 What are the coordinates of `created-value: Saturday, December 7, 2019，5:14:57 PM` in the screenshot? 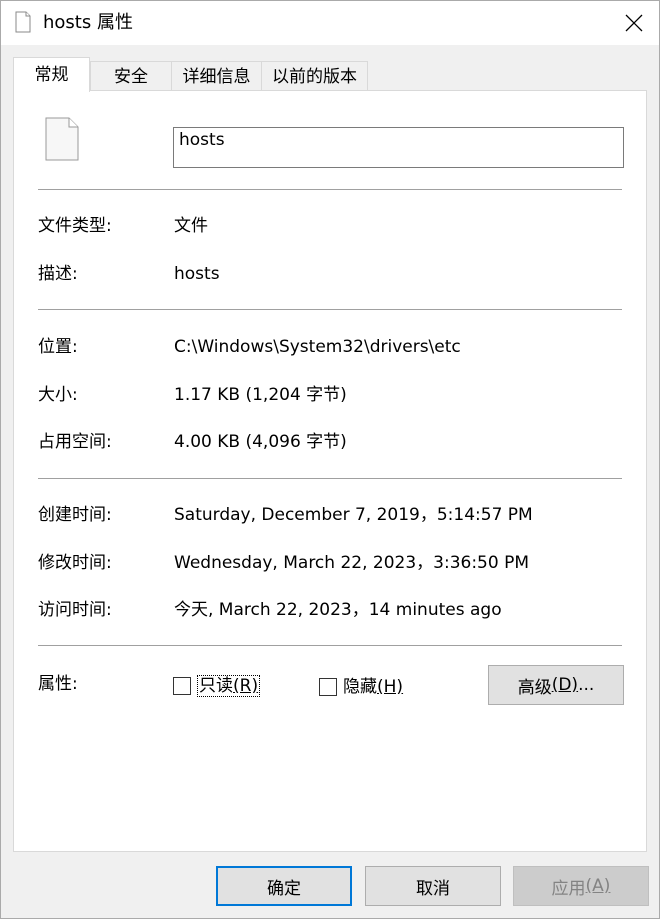 It's located at (353, 515).